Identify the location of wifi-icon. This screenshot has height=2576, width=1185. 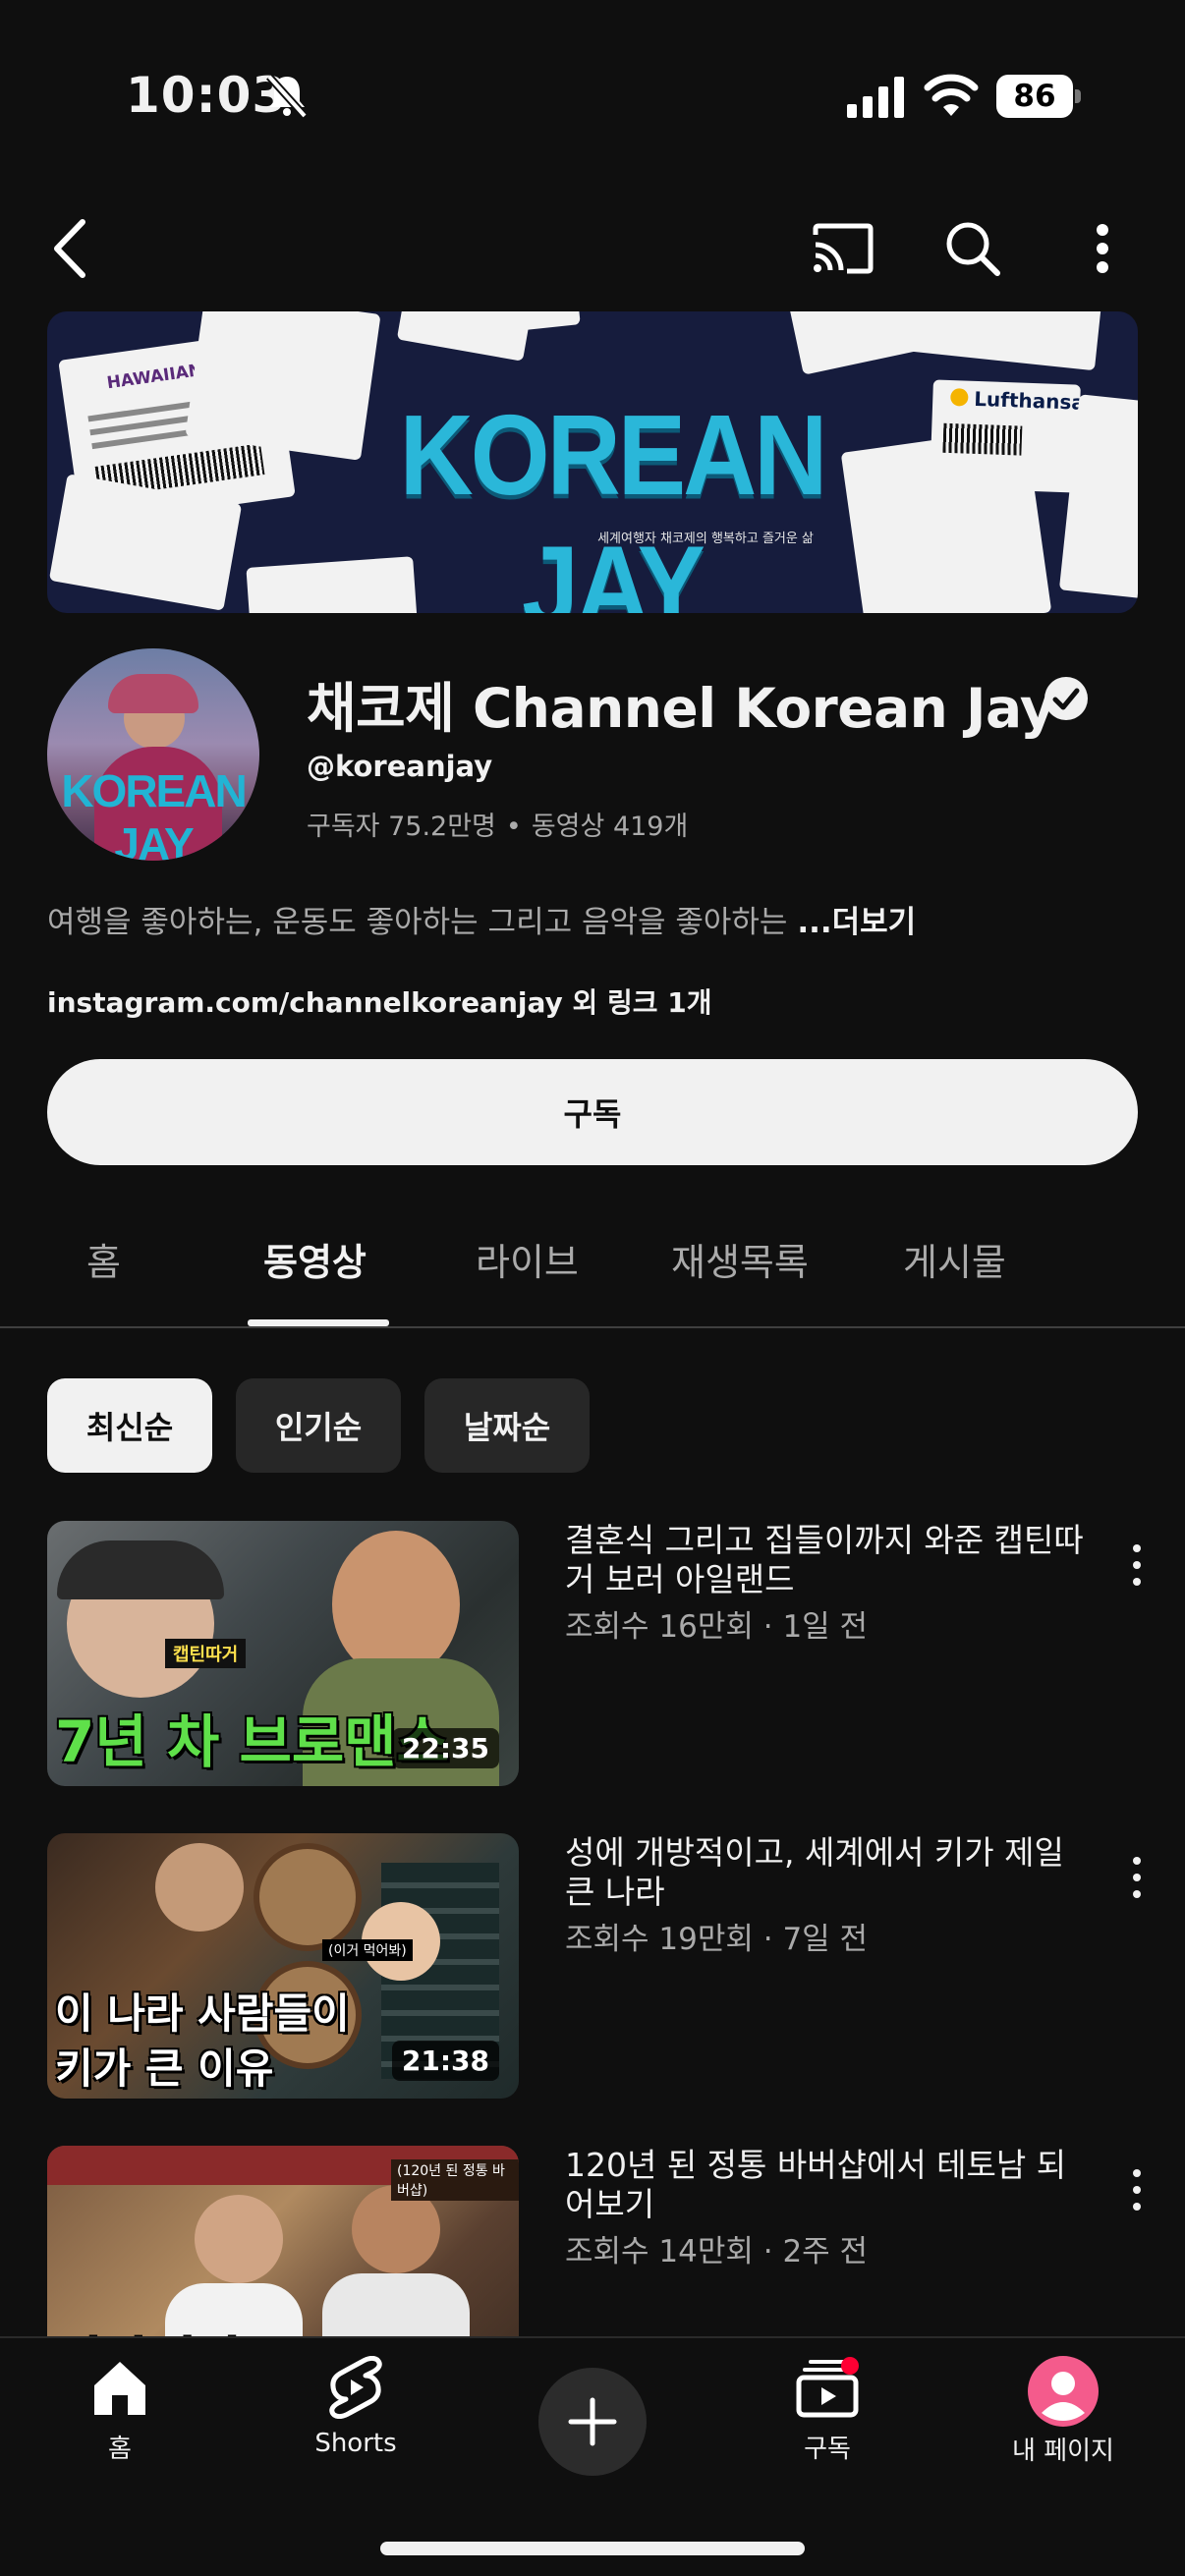
(952, 95).